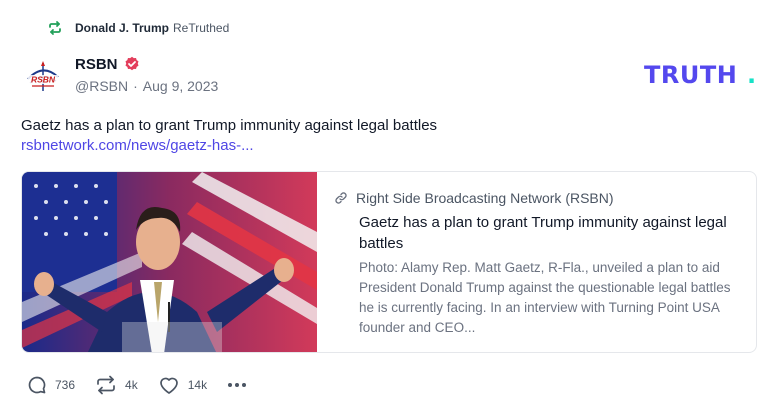 The width and height of the screenshot is (778, 415). I want to click on link-icon, so click(341, 198).